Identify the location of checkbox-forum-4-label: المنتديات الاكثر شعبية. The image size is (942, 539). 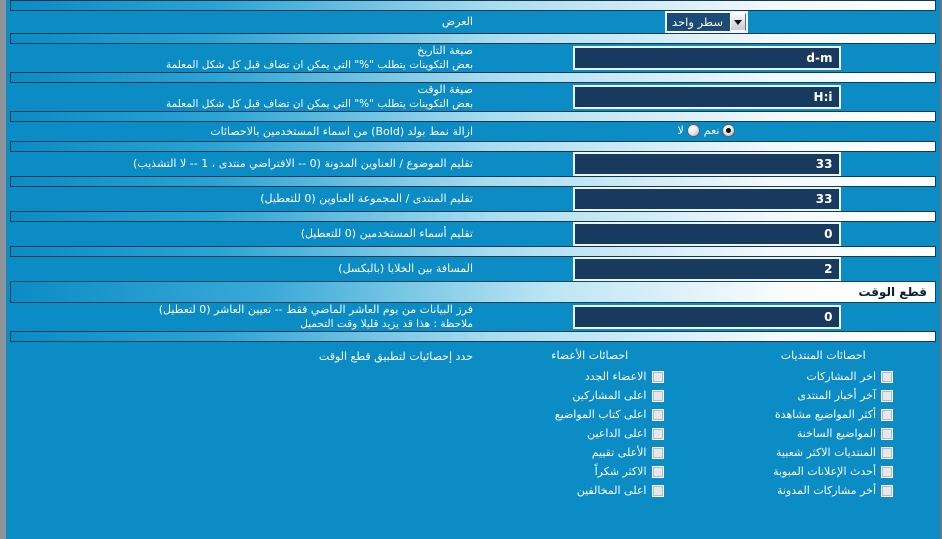
(826, 452).